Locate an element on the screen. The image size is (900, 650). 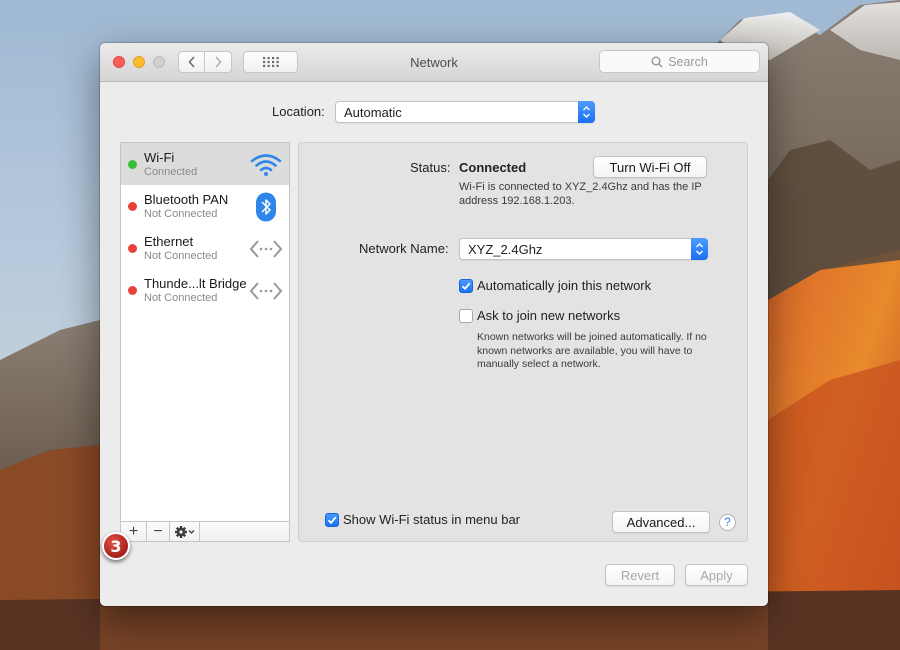
network-name-label: Network Name: is located at coordinates (404, 248).